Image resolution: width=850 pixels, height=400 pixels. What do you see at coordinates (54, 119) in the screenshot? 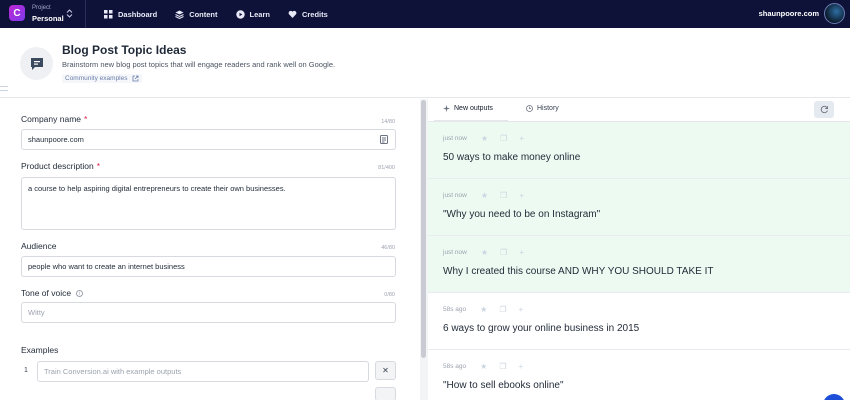
I see `company-name-label: Company name *` at bounding box center [54, 119].